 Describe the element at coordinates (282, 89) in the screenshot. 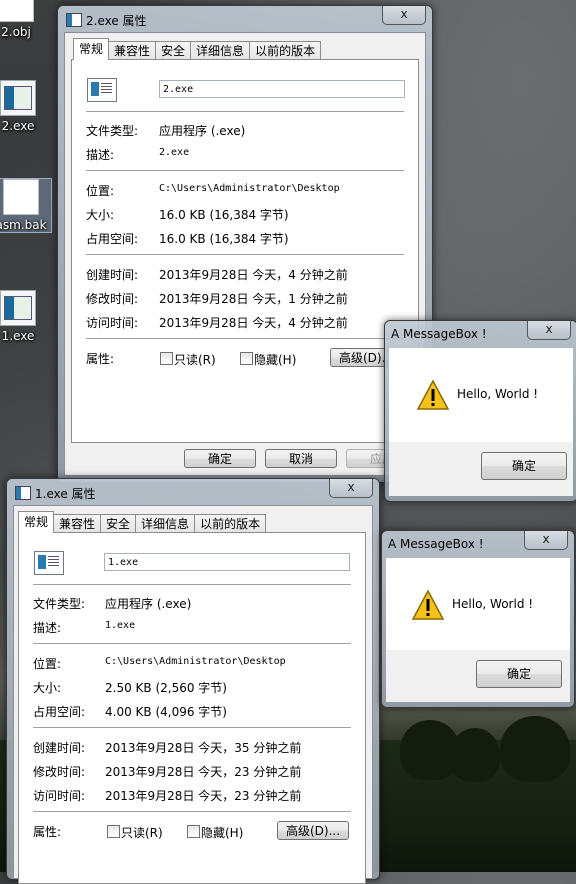

I see `filename-field: 2.exe` at that location.